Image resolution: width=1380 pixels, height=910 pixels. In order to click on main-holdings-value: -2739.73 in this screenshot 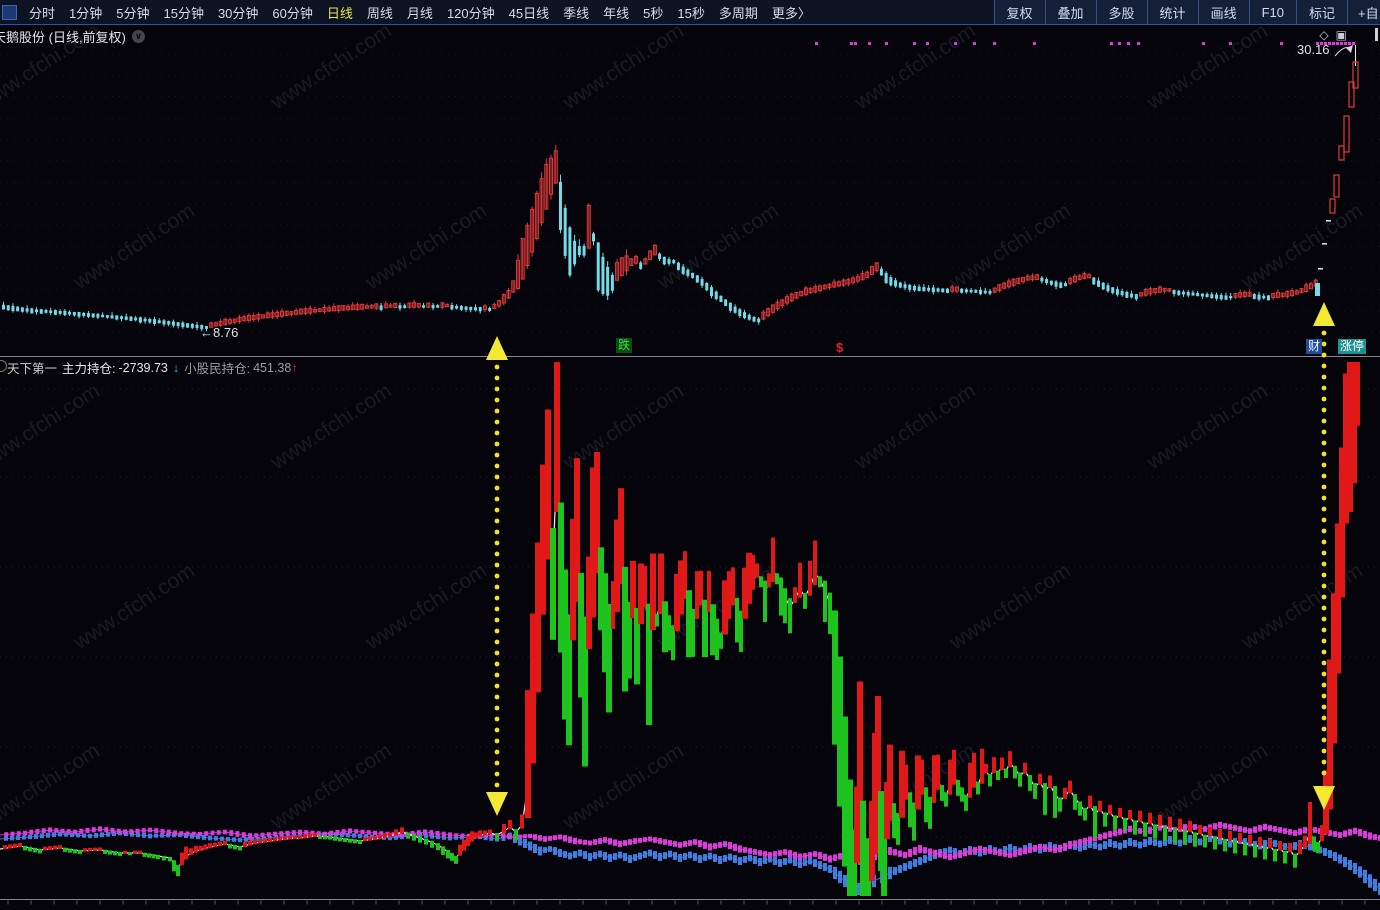, I will do `click(143, 367)`.